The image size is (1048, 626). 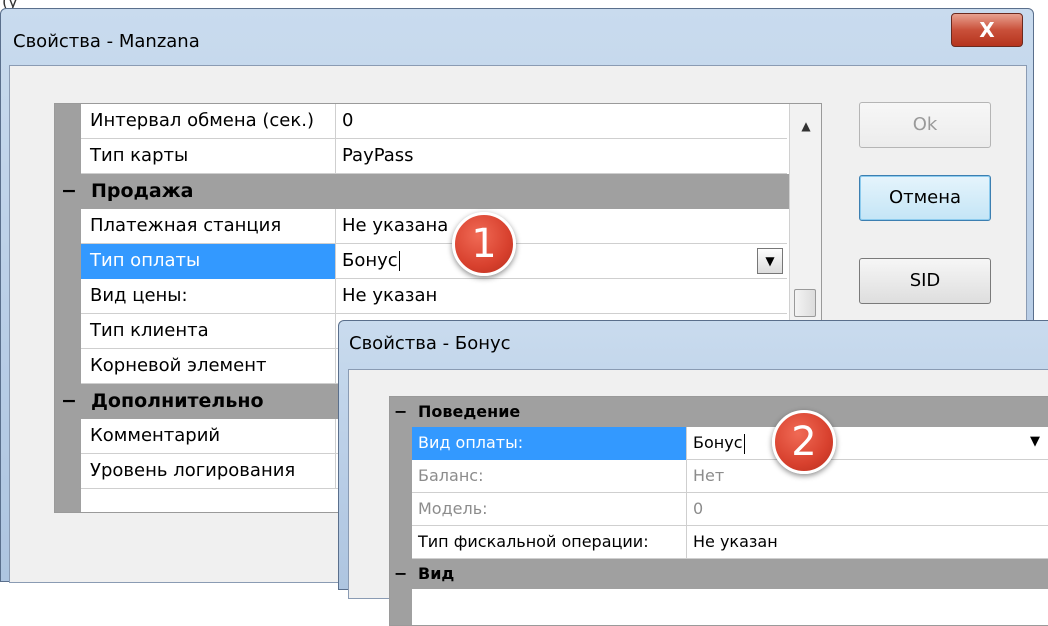 What do you see at coordinates (806, 126) in the screenshot?
I see `scroll-up-icon: ▲` at bounding box center [806, 126].